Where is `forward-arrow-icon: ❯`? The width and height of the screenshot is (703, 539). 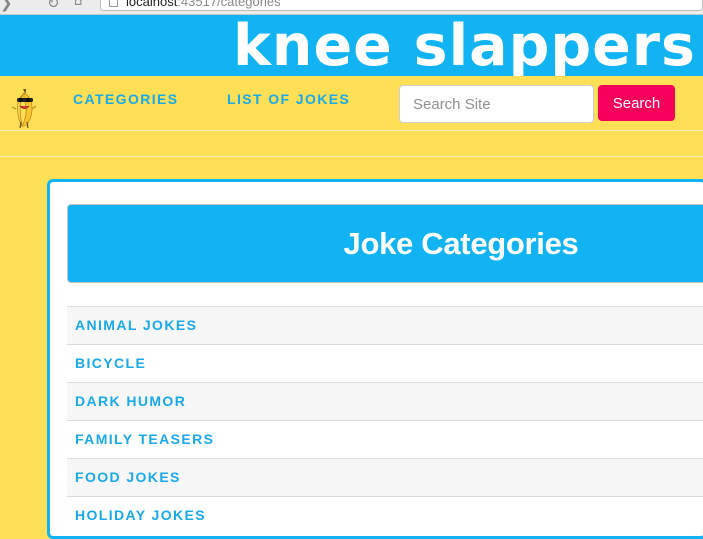 forward-arrow-icon: ❯ is located at coordinates (6, 6).